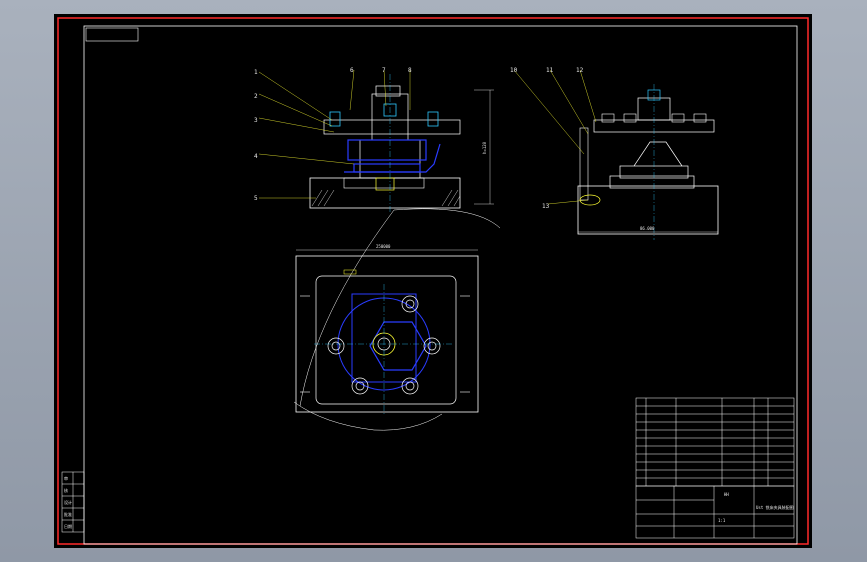  I want to click on front-section-view: h=120, so click(401, 144).